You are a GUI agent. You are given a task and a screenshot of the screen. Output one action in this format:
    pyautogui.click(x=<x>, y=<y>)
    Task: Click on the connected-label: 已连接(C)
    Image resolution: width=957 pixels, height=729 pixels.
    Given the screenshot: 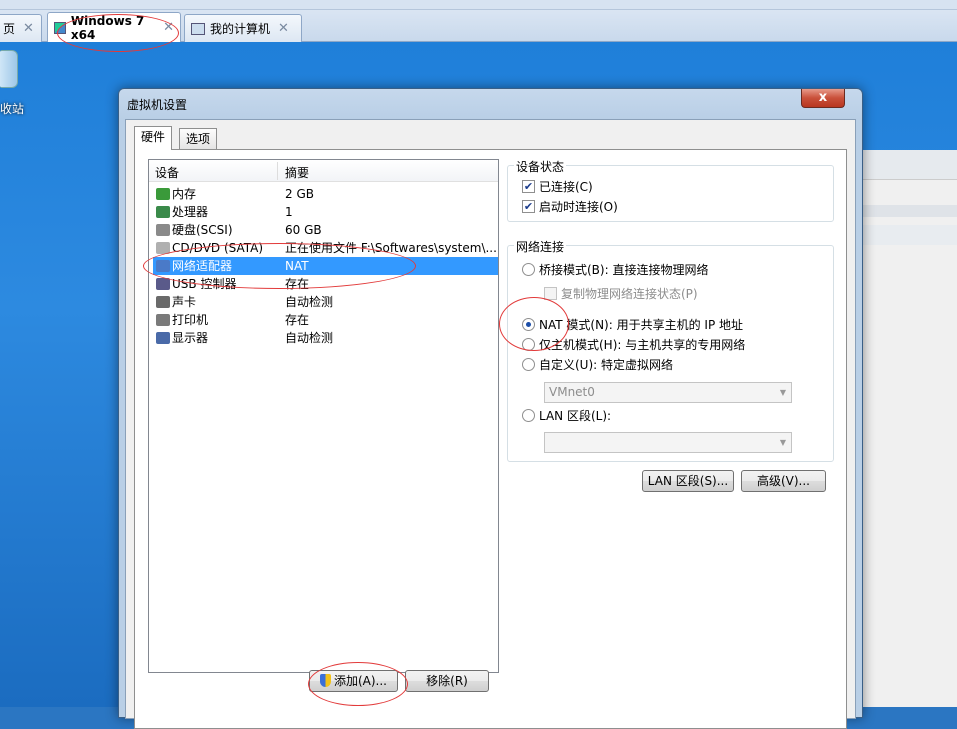 What is the action you would take?
    pyautogui.click(x=566, y=187)
    